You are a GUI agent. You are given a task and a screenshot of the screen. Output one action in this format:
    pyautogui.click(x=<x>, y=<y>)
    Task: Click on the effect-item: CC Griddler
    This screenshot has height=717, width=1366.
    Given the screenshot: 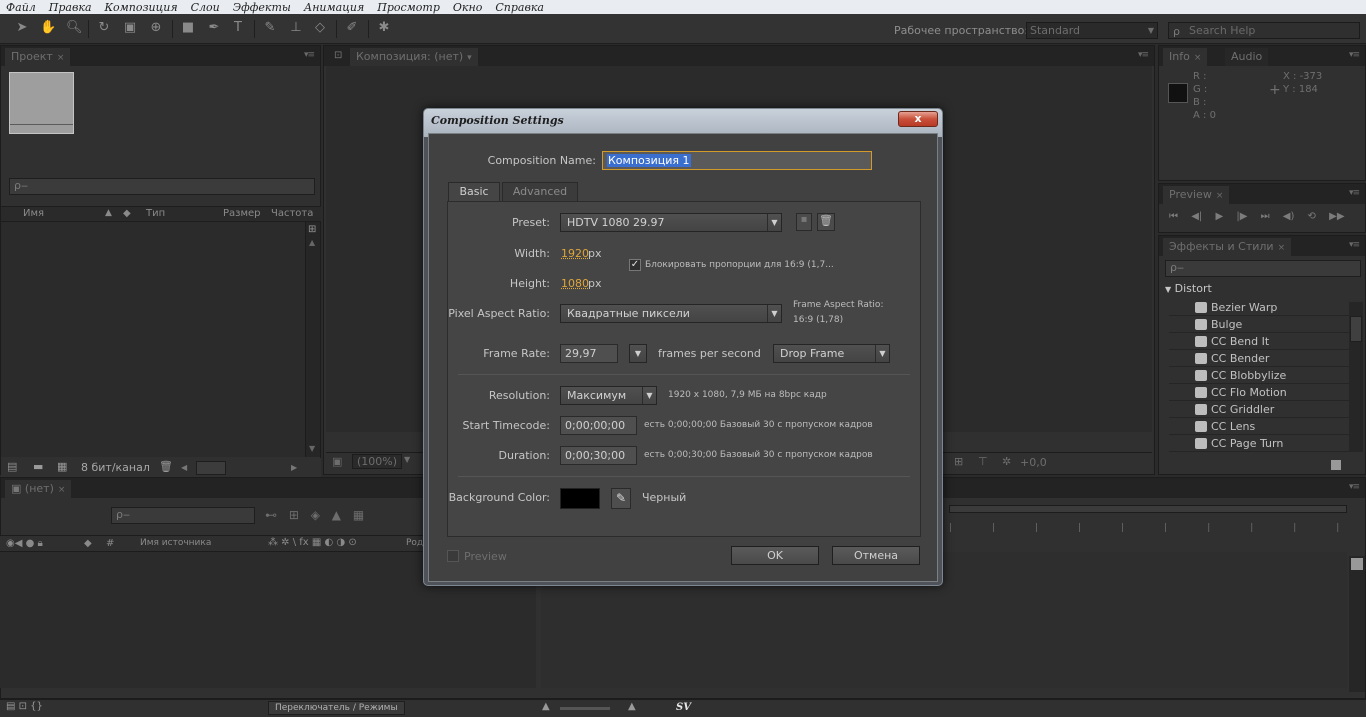 What is the action you would take?
    pyautogui.click(x=1259, y=409)
    